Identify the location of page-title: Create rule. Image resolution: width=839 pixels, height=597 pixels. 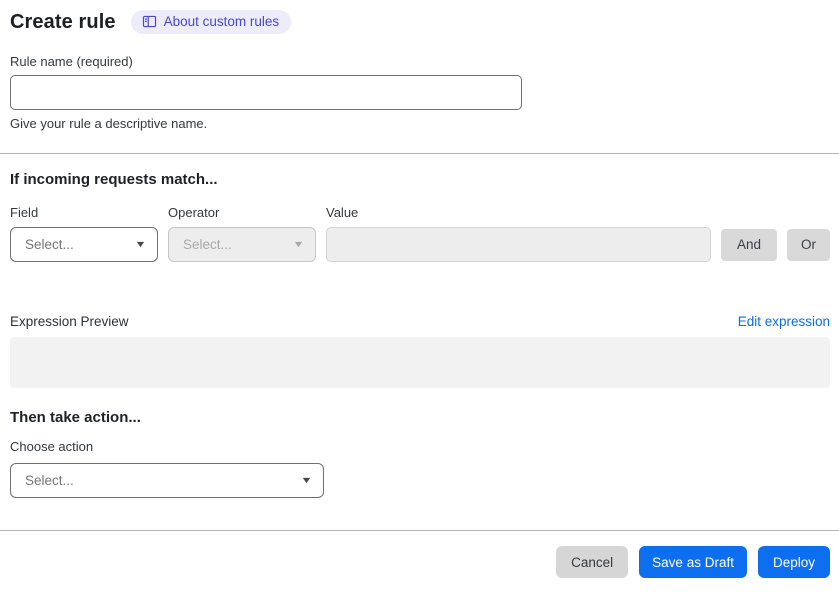
(63, 21).